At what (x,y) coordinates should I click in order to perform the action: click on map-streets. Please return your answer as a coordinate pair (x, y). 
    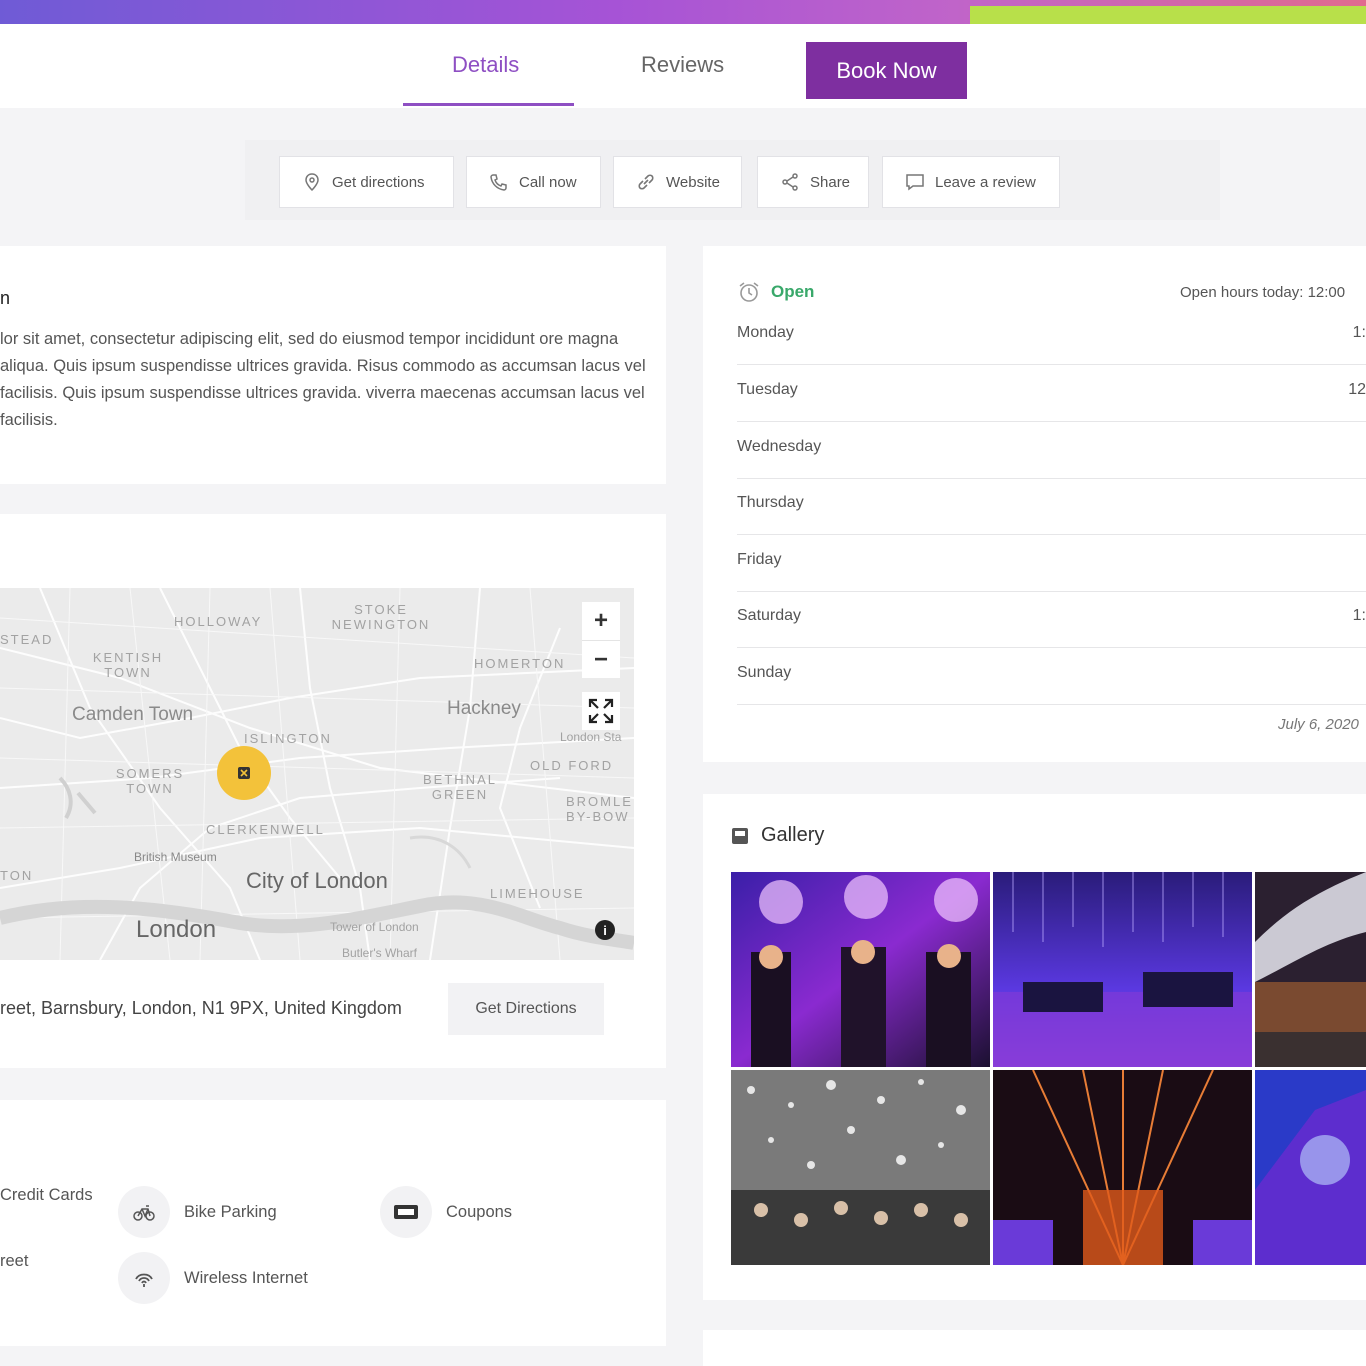
    Looking at the image, I should click on (317, 774).